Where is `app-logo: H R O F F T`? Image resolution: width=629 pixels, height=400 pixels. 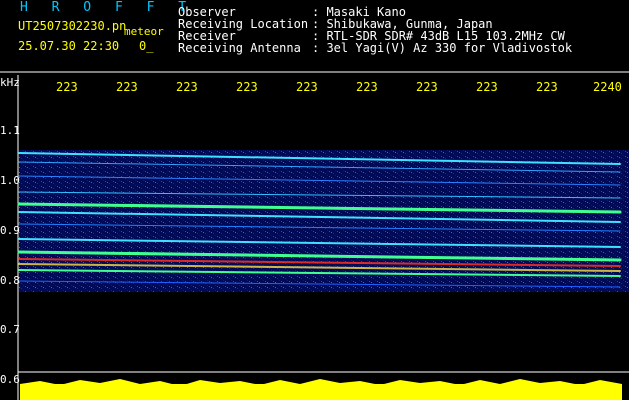
app-logo: H R O F F T is located at coordinates (107, 7).